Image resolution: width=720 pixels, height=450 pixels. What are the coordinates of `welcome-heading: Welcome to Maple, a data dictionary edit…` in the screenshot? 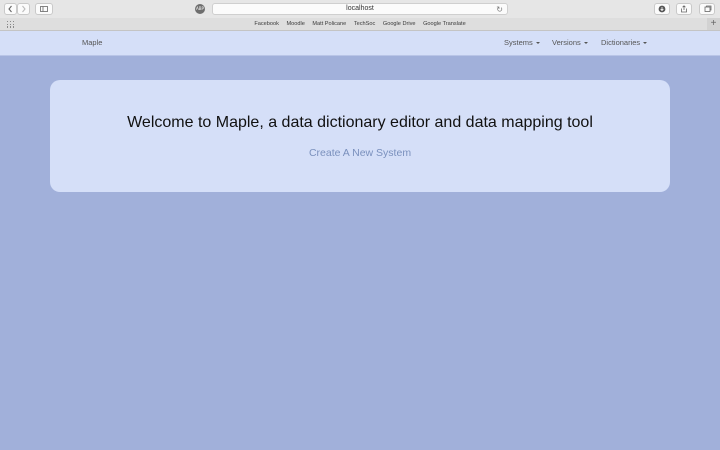 It's located at (360, 122).